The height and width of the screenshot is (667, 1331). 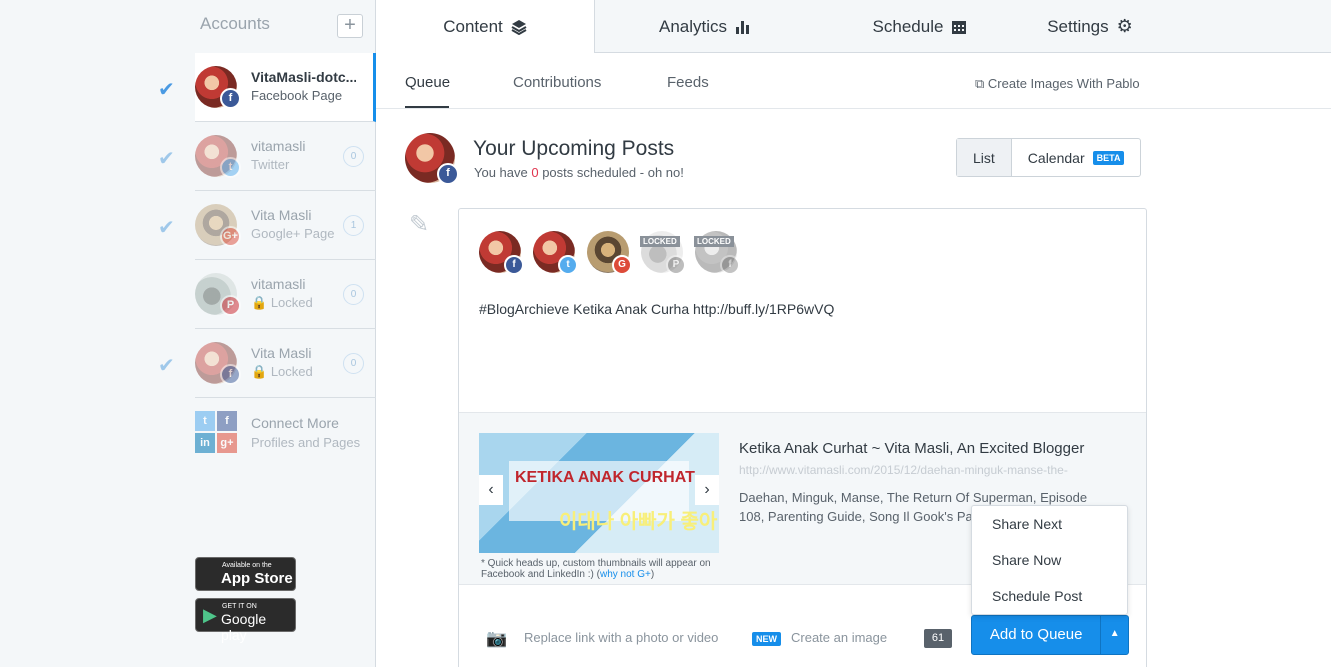 What do you see at coordinates (235, 23) in the screenshot?
I see `accounts-header: Accounts` at bounding box center [235, 23].